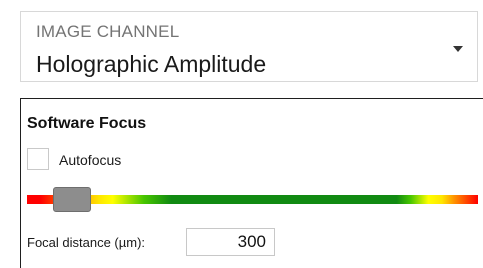 The image size is (483, 268). What do you see at coordinates (87, 123) in the screenshot?
I see `software-focus-title: Software Focus` at bounding box center [87, 123].